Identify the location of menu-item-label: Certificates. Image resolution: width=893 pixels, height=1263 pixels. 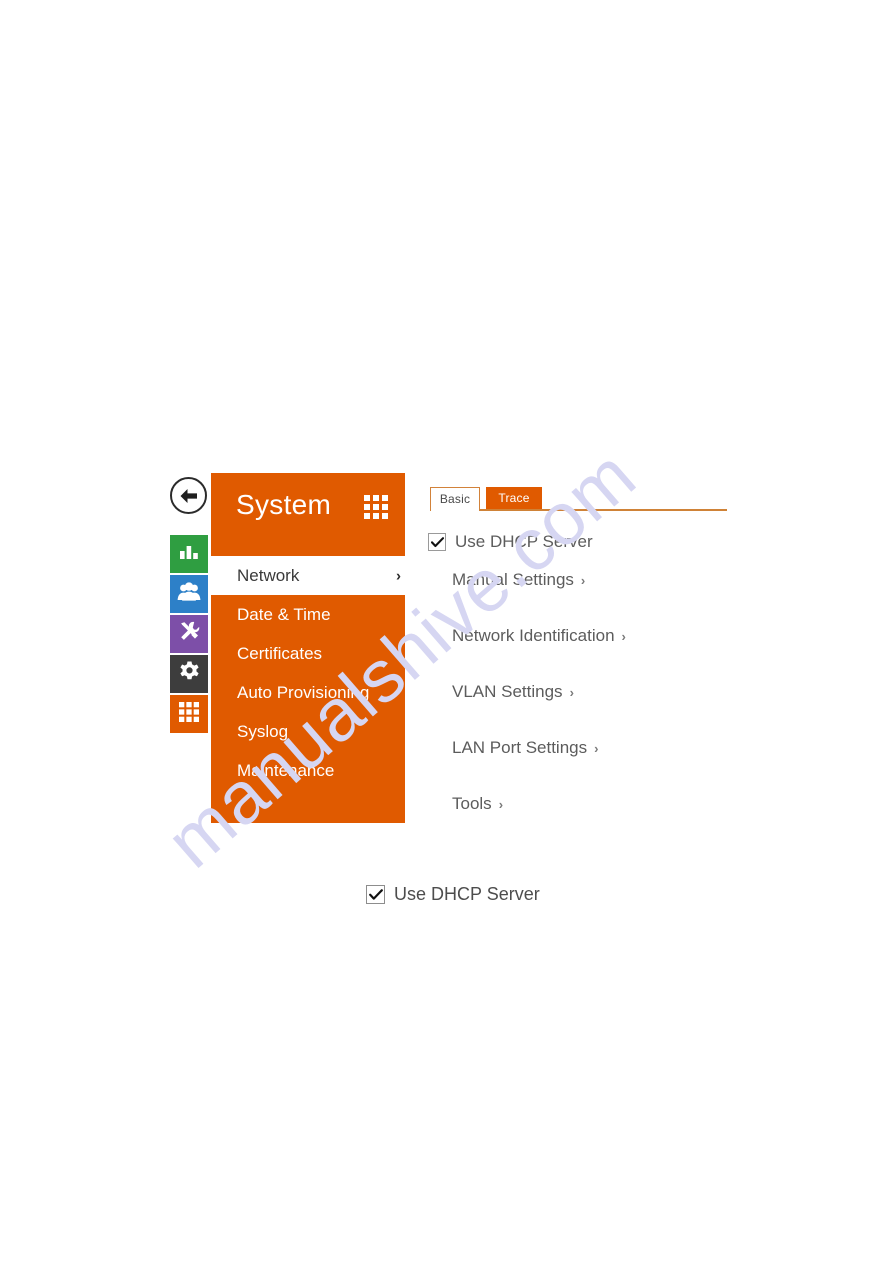
(280, 653).